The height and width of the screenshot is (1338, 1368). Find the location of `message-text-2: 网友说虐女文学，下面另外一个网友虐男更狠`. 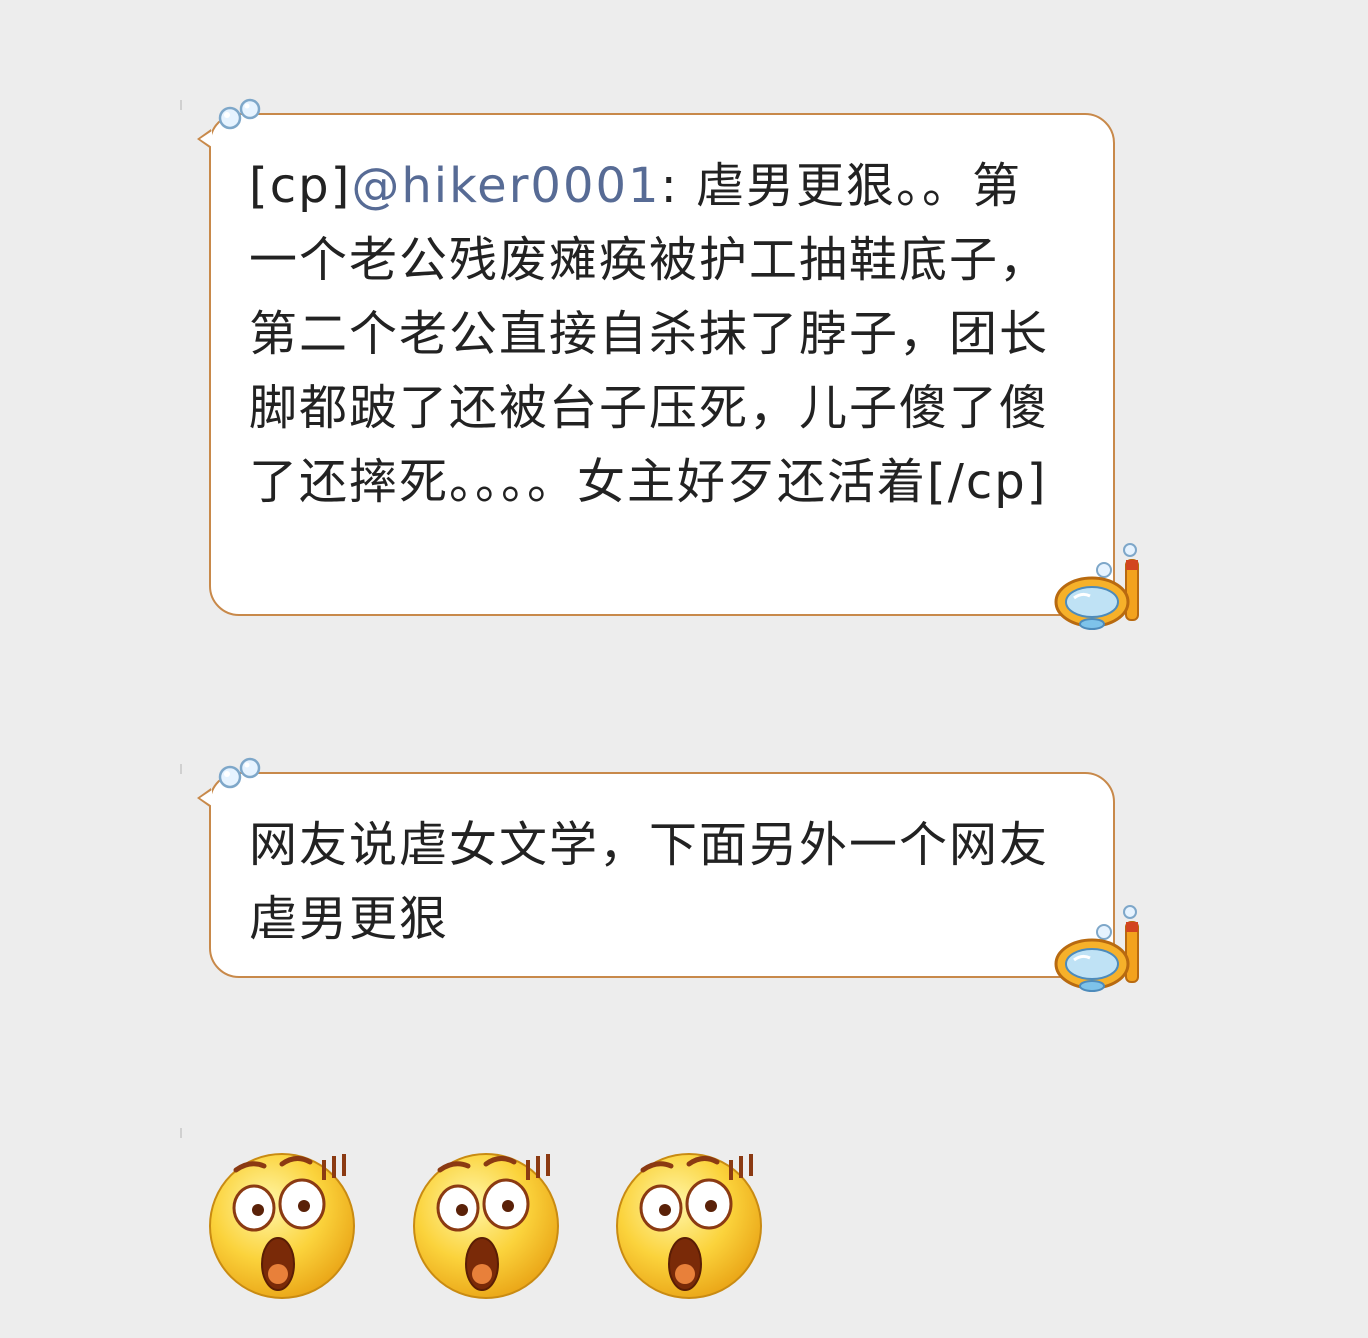

message-text-2: 网友说虐女文学，下面另外一个网友虐男更狠 is located at coordinates (649, 882).